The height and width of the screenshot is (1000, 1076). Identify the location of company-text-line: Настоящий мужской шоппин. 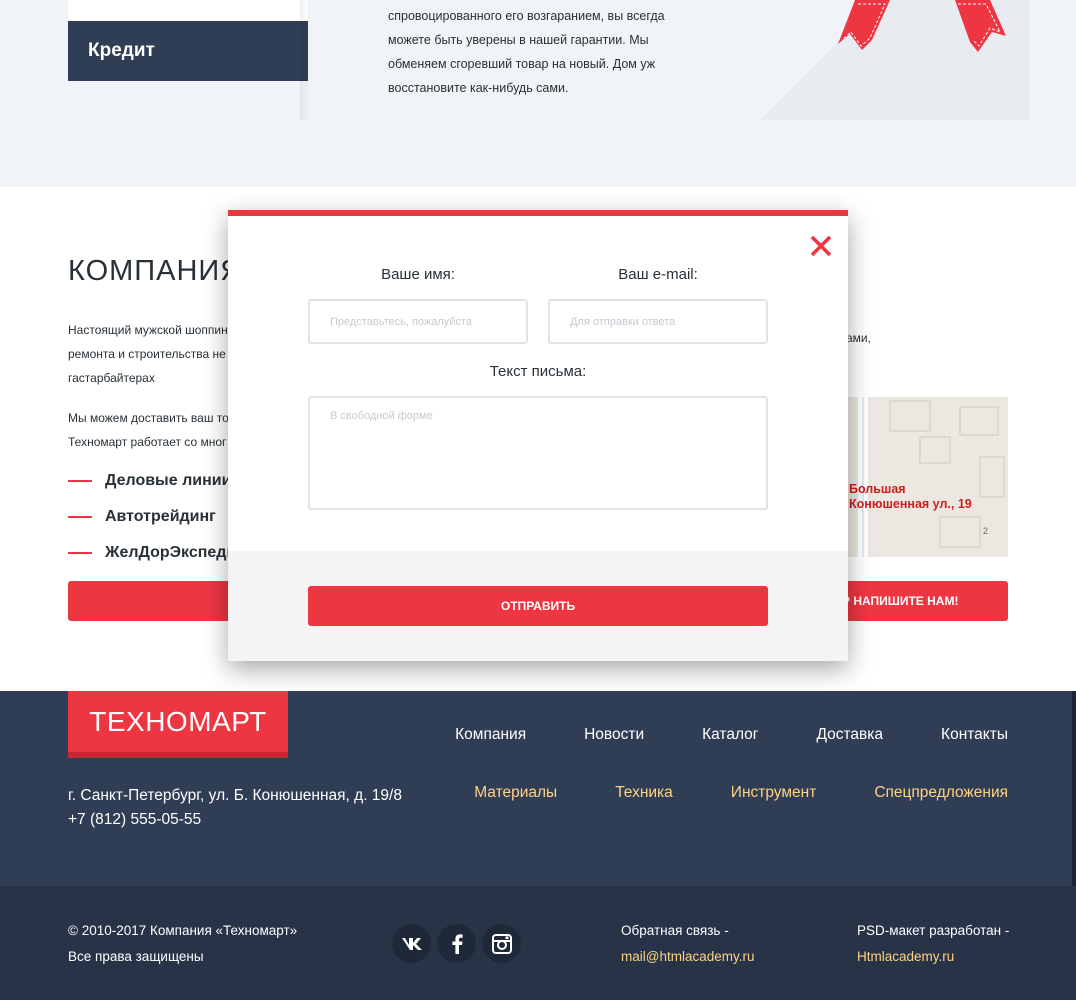
(148, 330).